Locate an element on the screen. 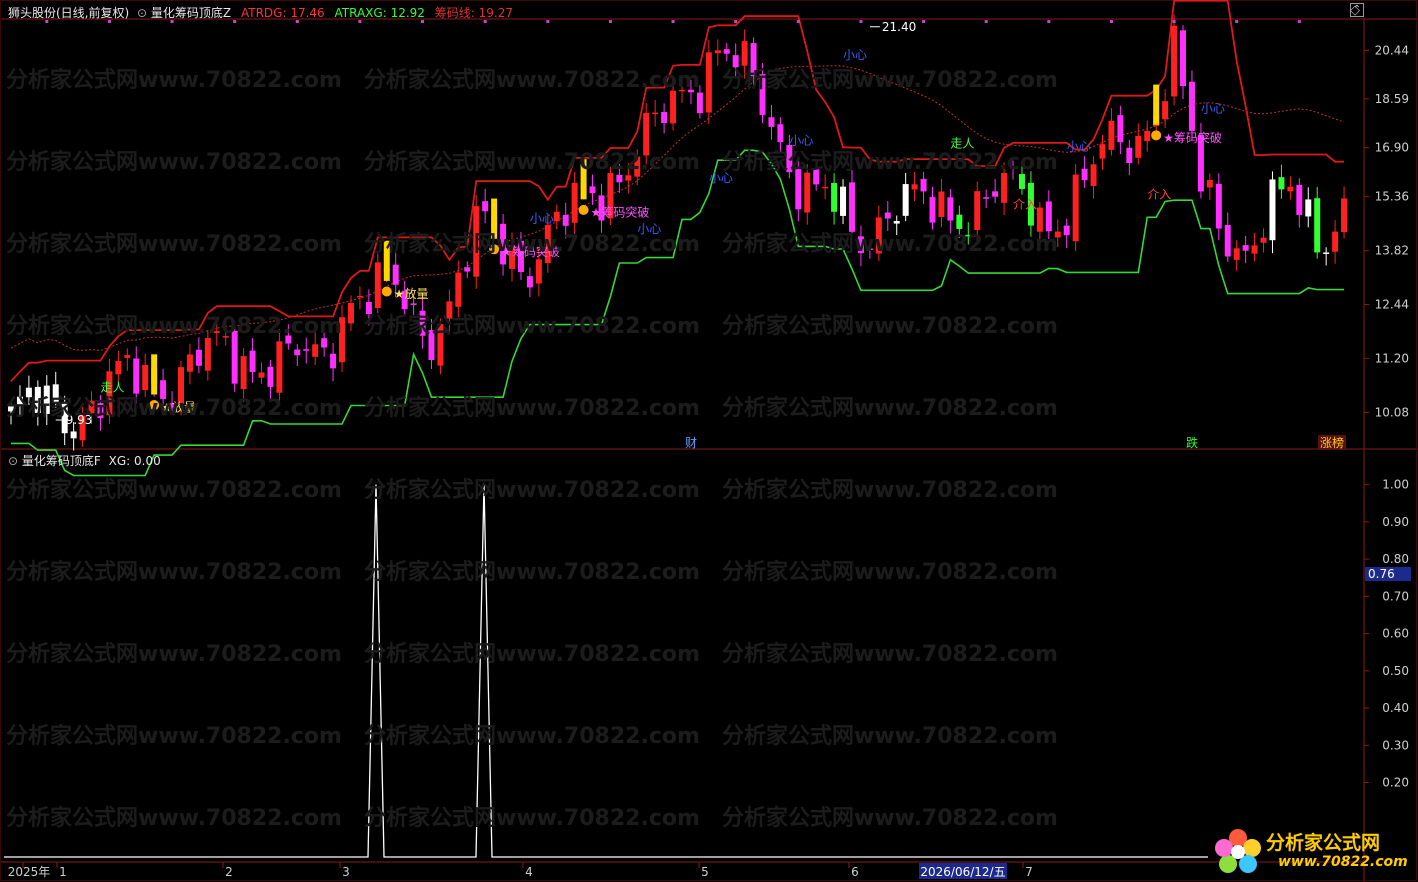 The height and width of the screenshot is (882, 1418). collapse-icon: ⌃ is located at coordinates (1357, 10).